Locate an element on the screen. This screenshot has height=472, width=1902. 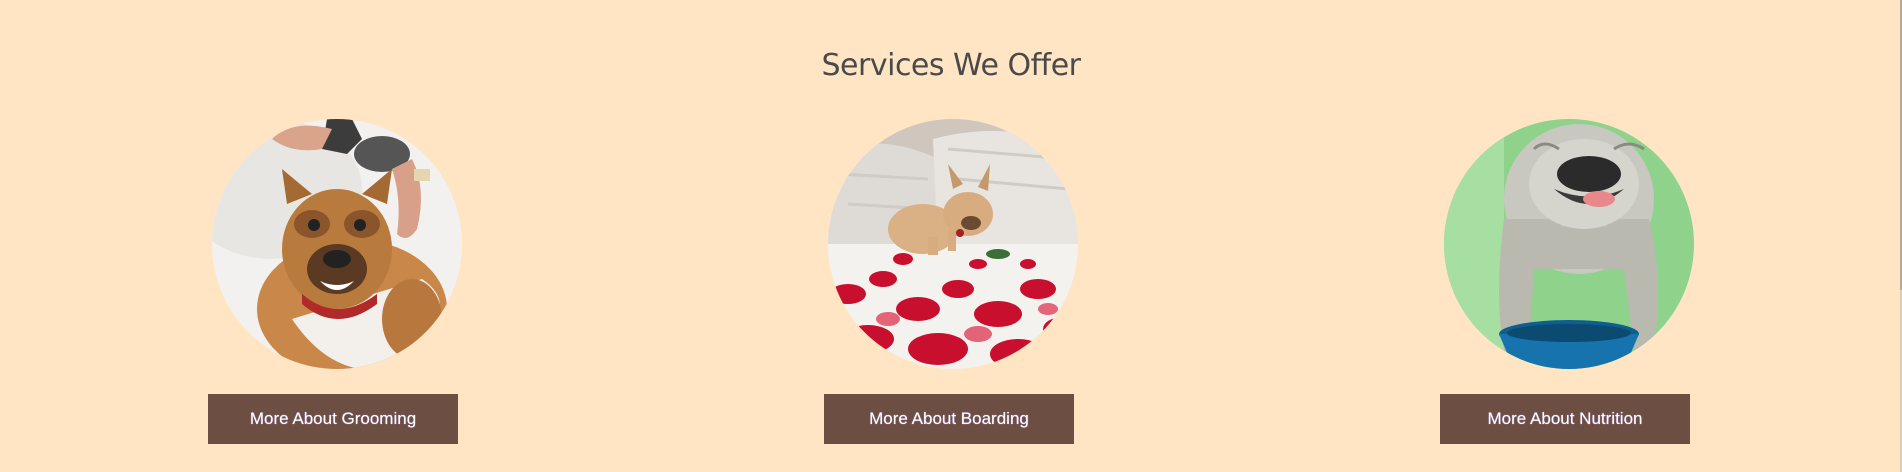
service-card-nutrition: More About Nutrition is located at coordinates (1567, 284).